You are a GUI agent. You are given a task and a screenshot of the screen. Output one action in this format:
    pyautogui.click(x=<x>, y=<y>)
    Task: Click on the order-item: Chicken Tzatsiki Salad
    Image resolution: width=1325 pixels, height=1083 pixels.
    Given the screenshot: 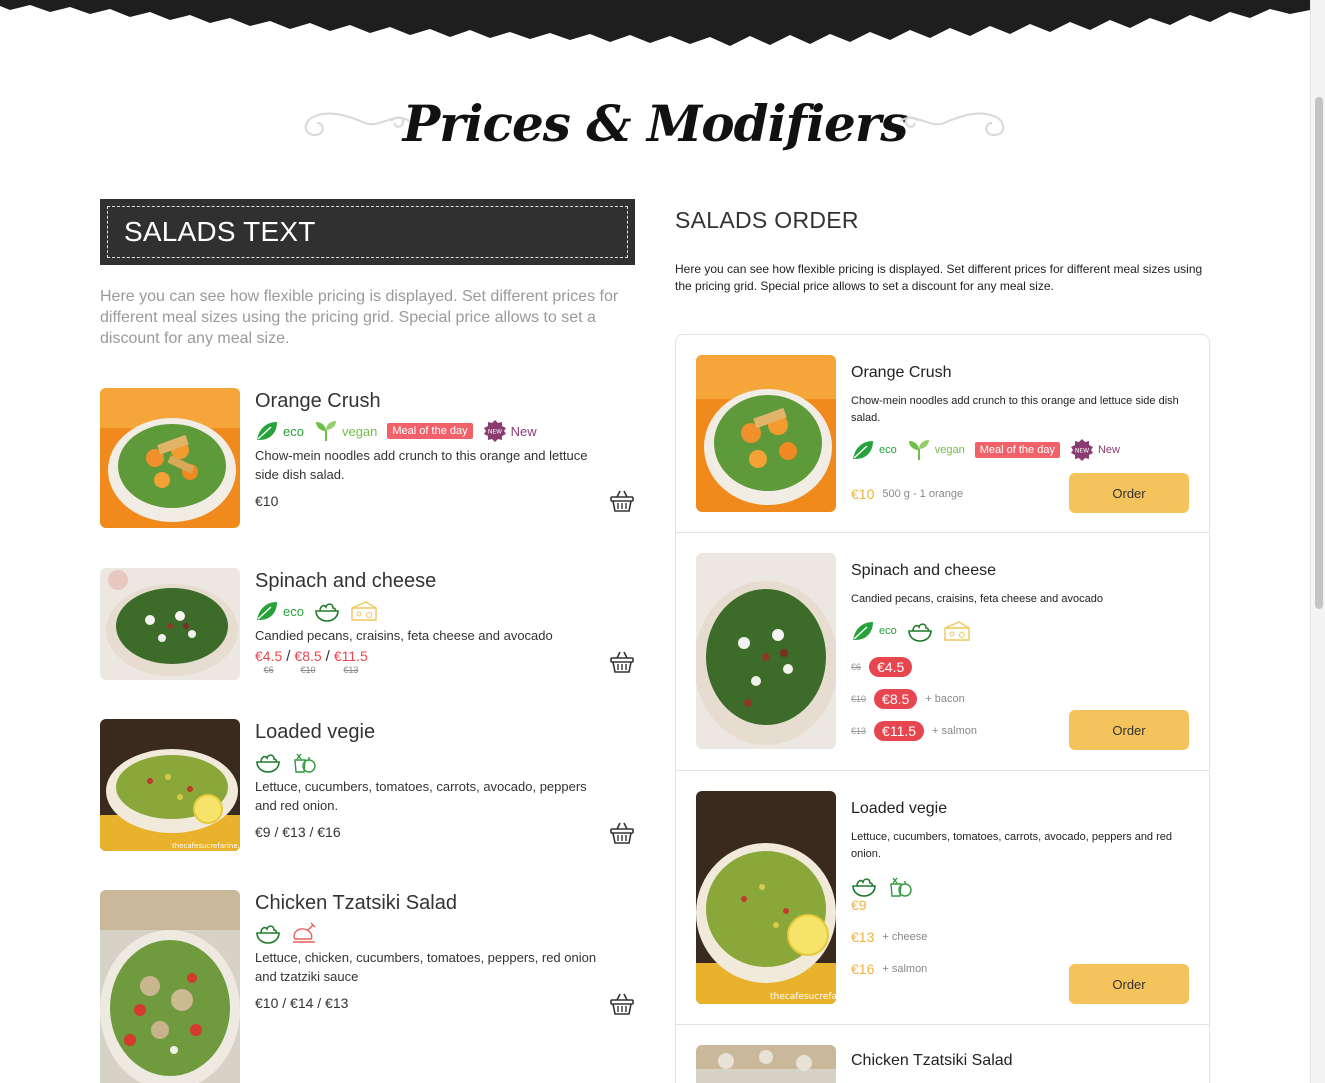 What is the action you would take?
    pyautogui.click(x=942, y=1054)
    